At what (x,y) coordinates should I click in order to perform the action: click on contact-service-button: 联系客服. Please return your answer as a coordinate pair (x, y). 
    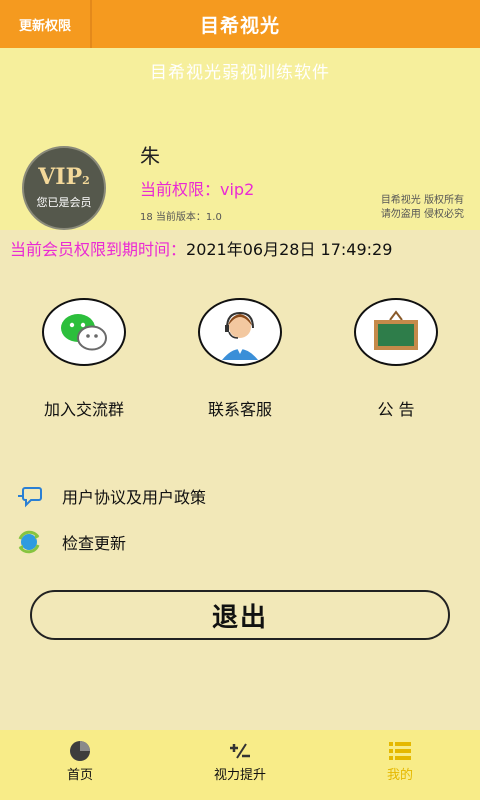
    Looking at the image, I should click on (240, 358).